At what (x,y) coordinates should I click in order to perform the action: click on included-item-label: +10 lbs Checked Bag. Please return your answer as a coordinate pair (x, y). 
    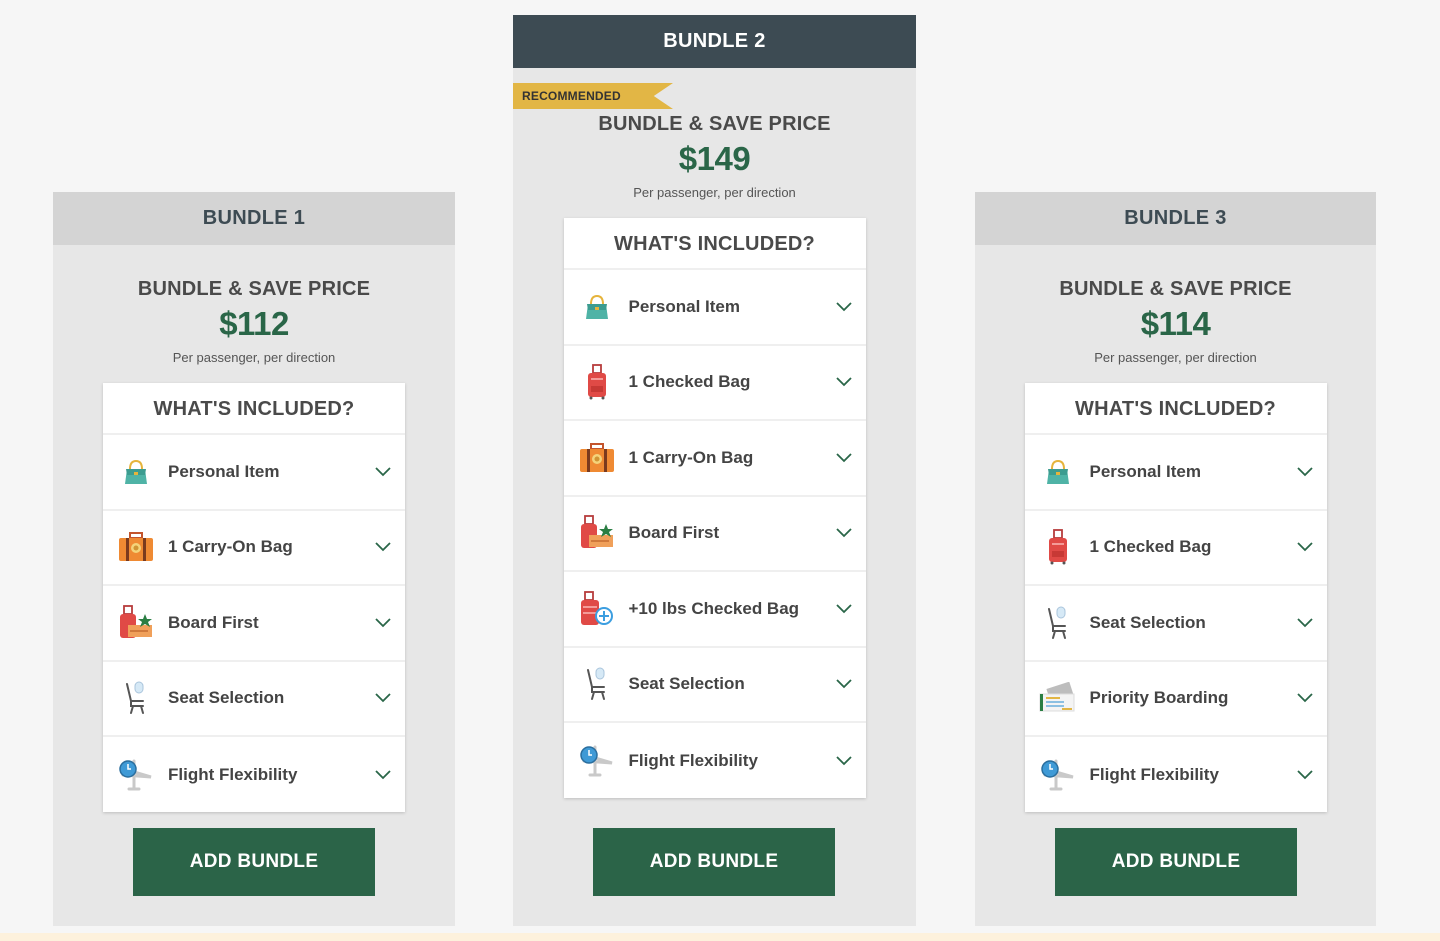
    Looking at the image, I should click on (714, 608).